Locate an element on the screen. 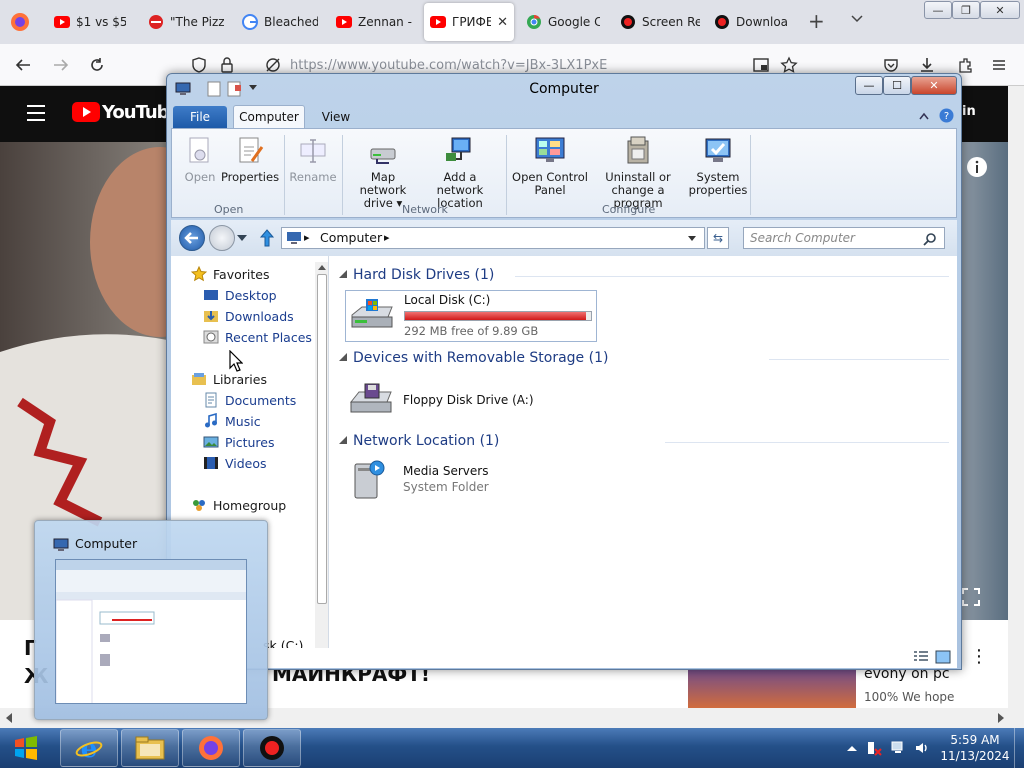 Image resolution: width=1024 pixels, height=768 pixels. open-button: Open is located at coordinates (200, 159).